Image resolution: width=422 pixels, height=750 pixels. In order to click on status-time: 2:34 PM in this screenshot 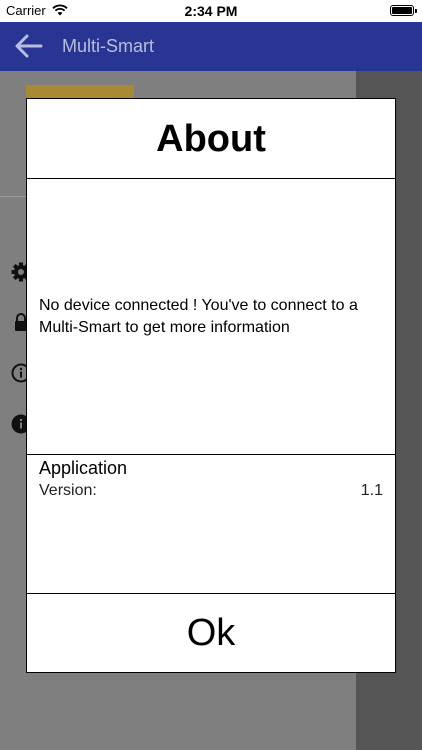, I will do `click(211, 11)`.